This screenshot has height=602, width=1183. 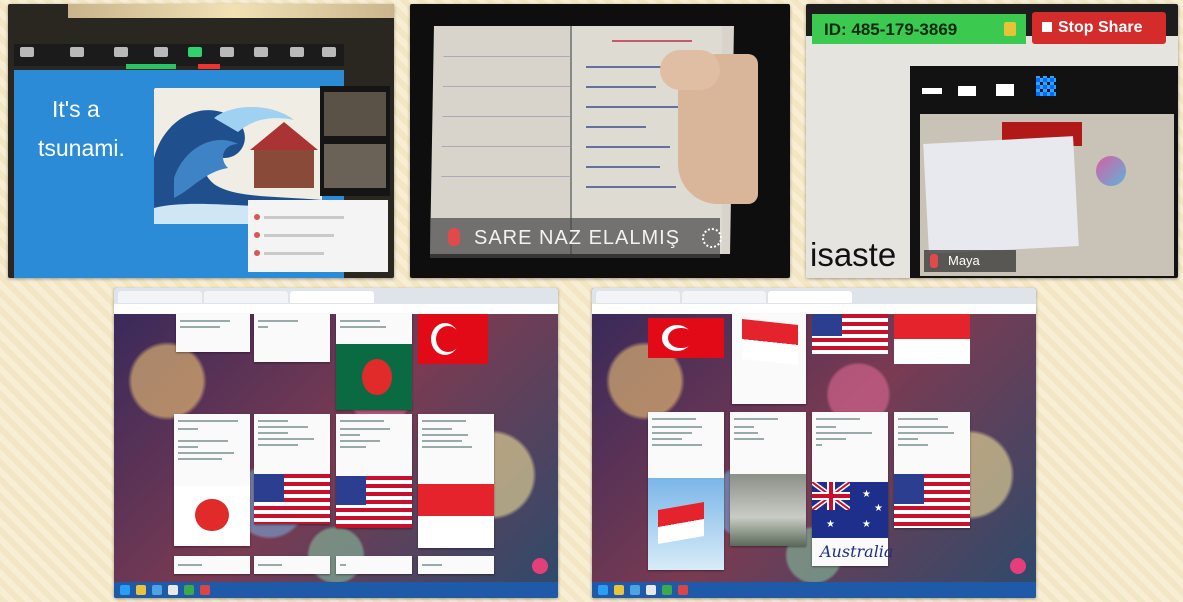 I want to click on chat-panel, so click(x=318, y=236).